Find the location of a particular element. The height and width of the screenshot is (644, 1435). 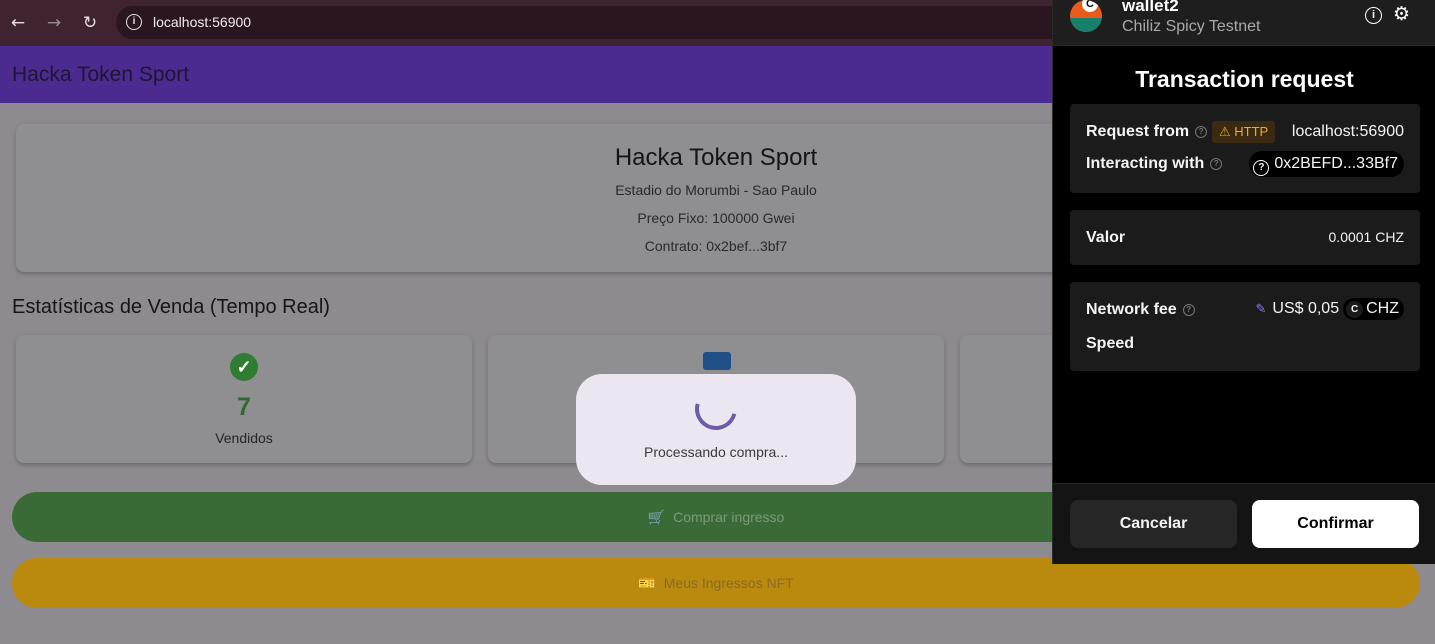

avatar-shape is located at coordinates (1086, 25).